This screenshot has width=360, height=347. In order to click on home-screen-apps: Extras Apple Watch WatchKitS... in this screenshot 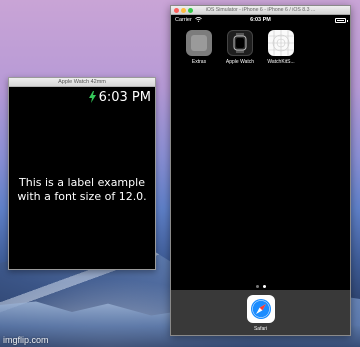, I will do `click(240, 47)`.